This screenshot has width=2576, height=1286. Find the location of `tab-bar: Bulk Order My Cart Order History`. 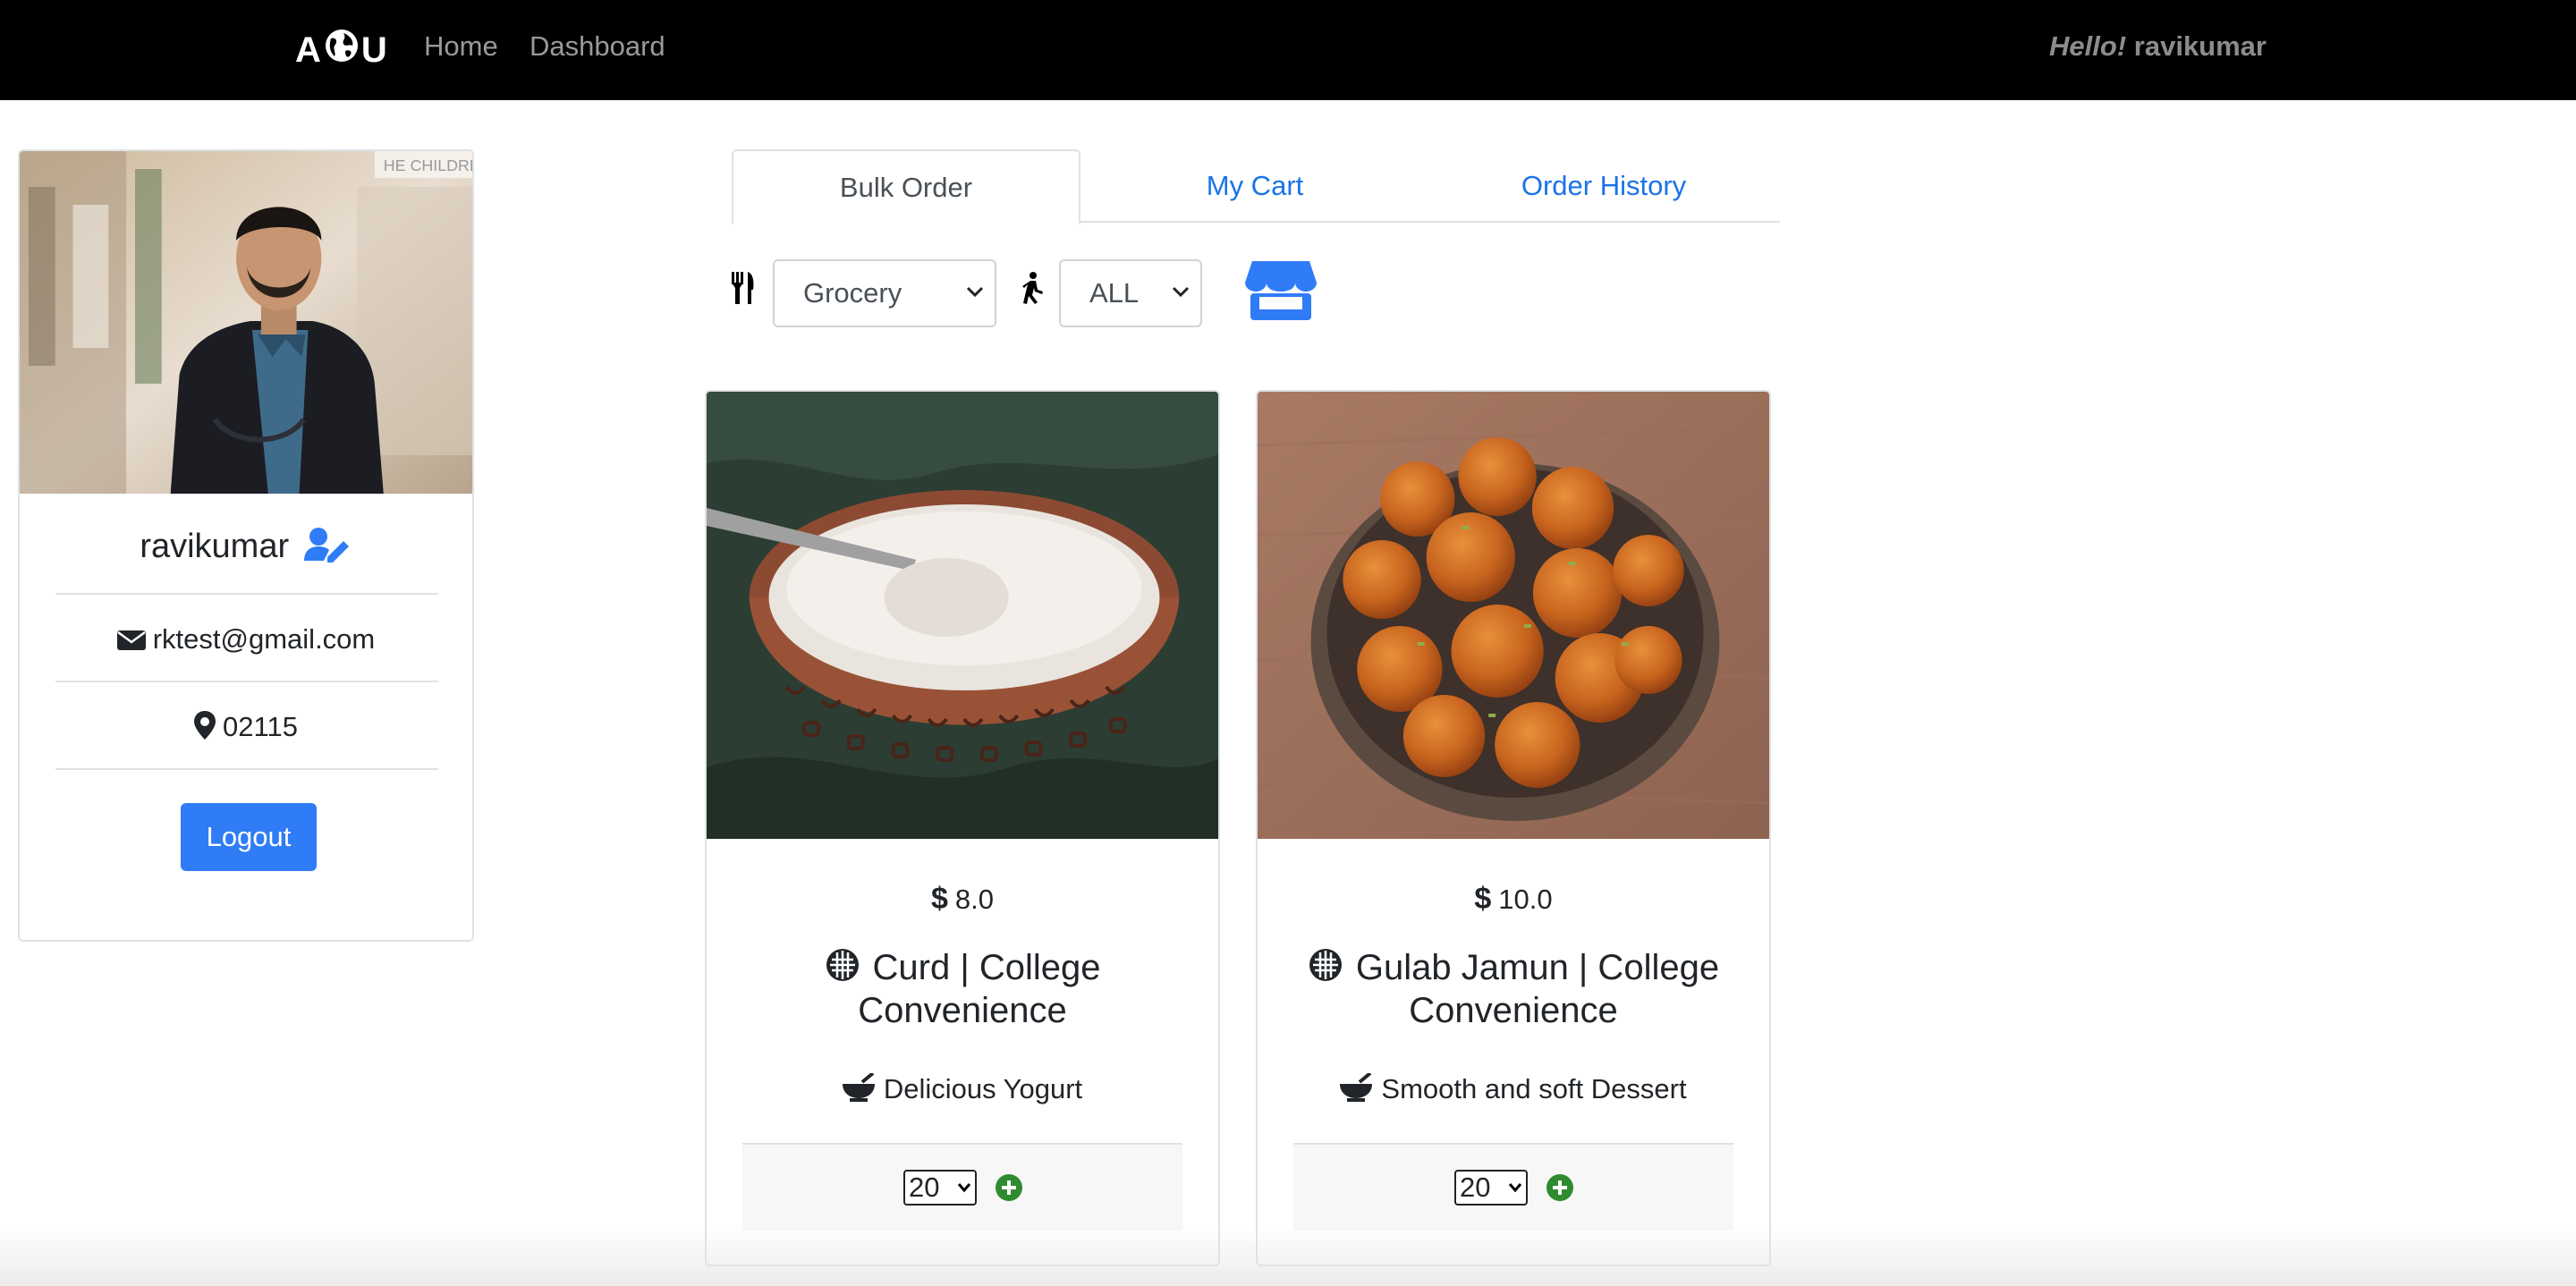

tab-bar: Bulk Order My Cart Order History is located at coordinates (1256, 186).